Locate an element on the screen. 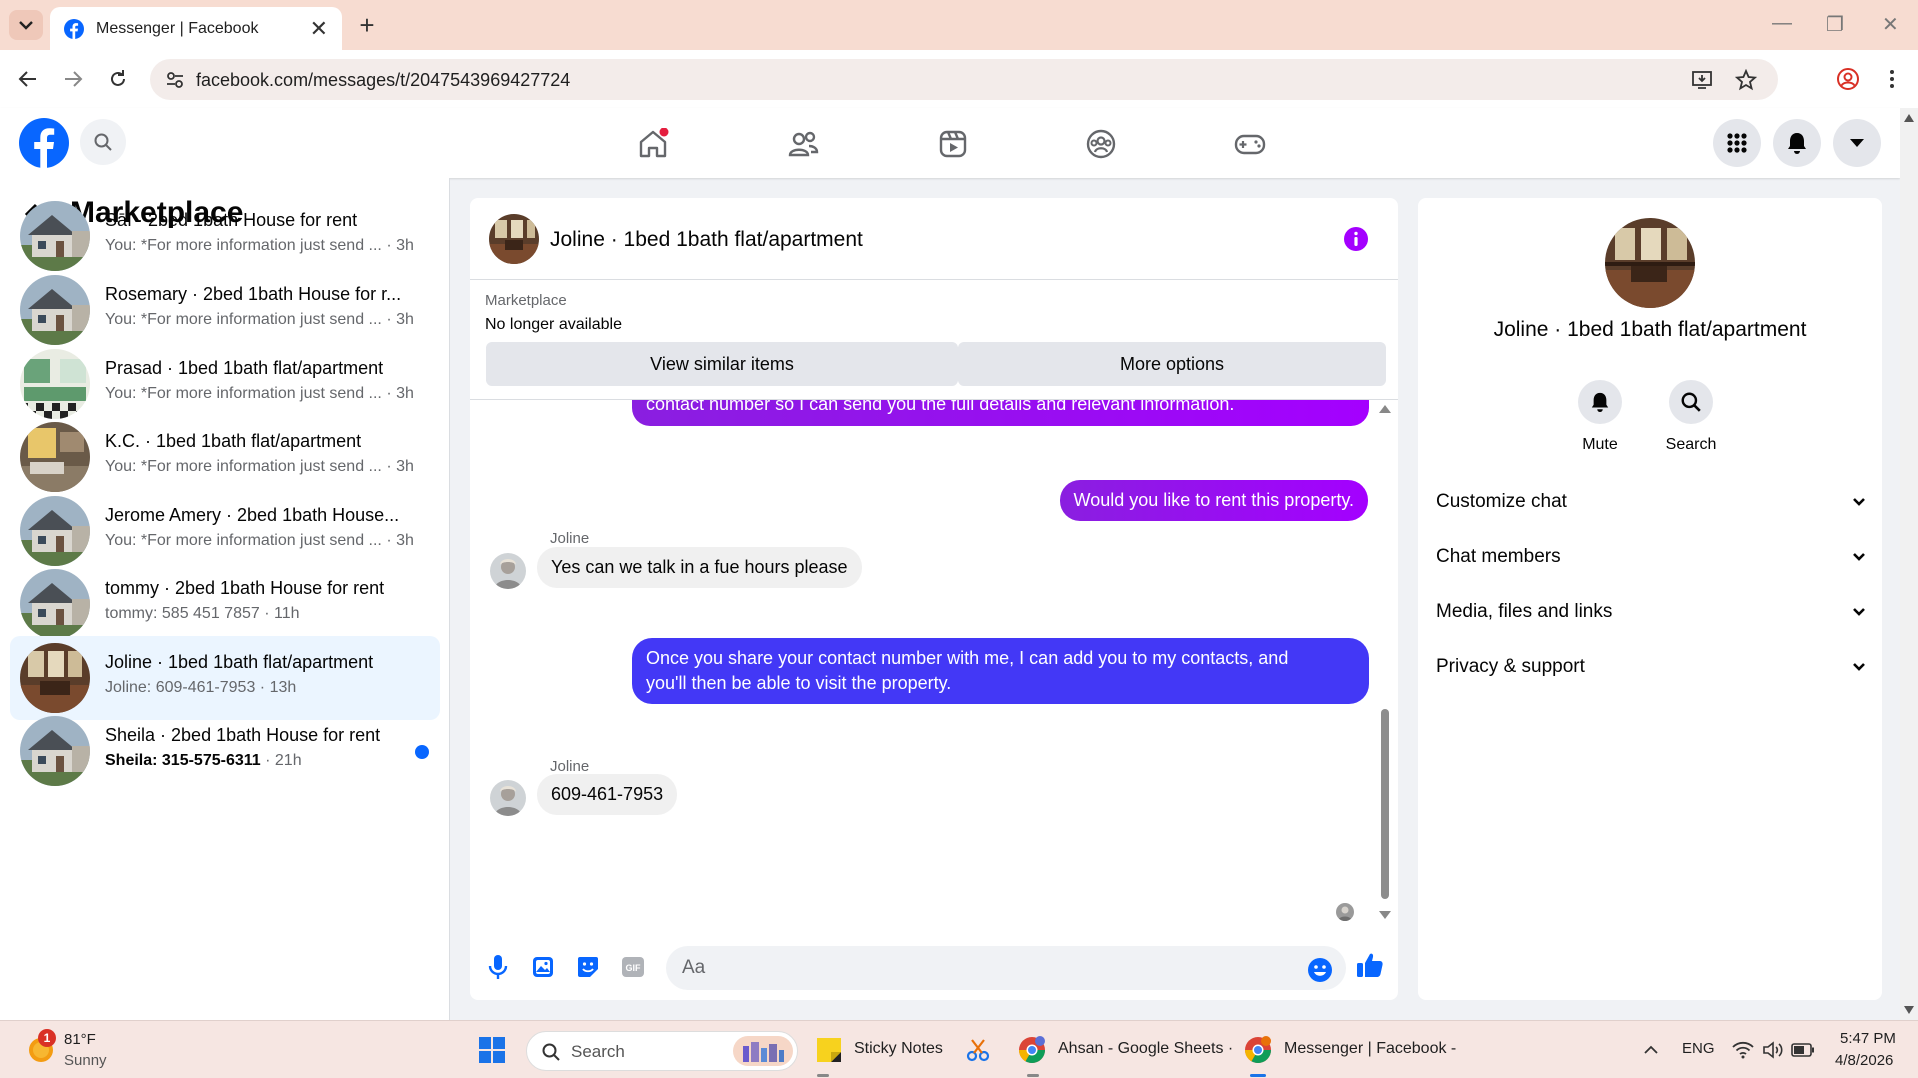 Image resolution: width=1918 pixels, height=1078 pixels. microphone-icon is located at coordinates (498, 967).